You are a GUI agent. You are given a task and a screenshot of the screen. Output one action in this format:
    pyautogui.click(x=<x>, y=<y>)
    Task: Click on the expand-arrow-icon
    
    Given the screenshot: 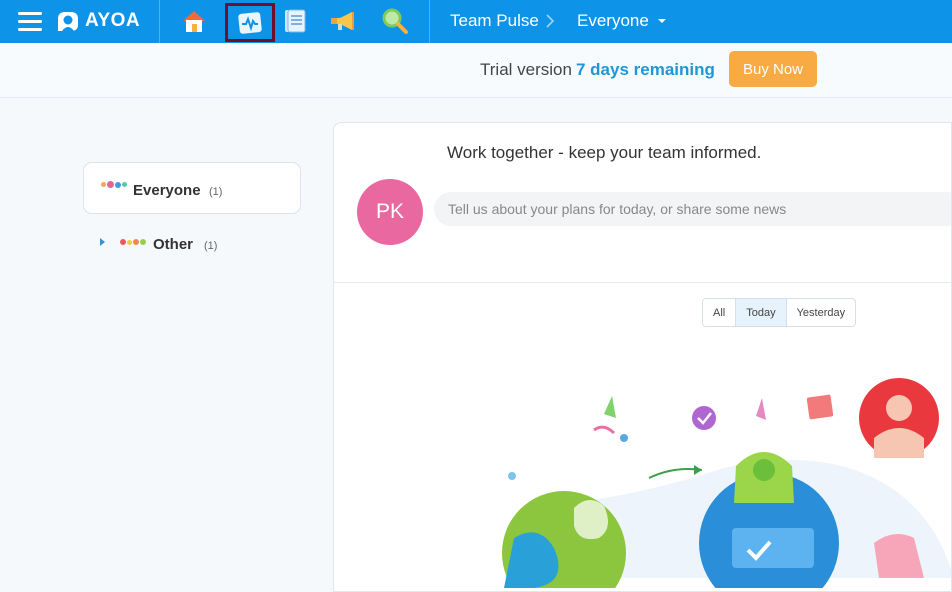 What is the action you would take?
    pyautogui.click(x=102, y=242)
    